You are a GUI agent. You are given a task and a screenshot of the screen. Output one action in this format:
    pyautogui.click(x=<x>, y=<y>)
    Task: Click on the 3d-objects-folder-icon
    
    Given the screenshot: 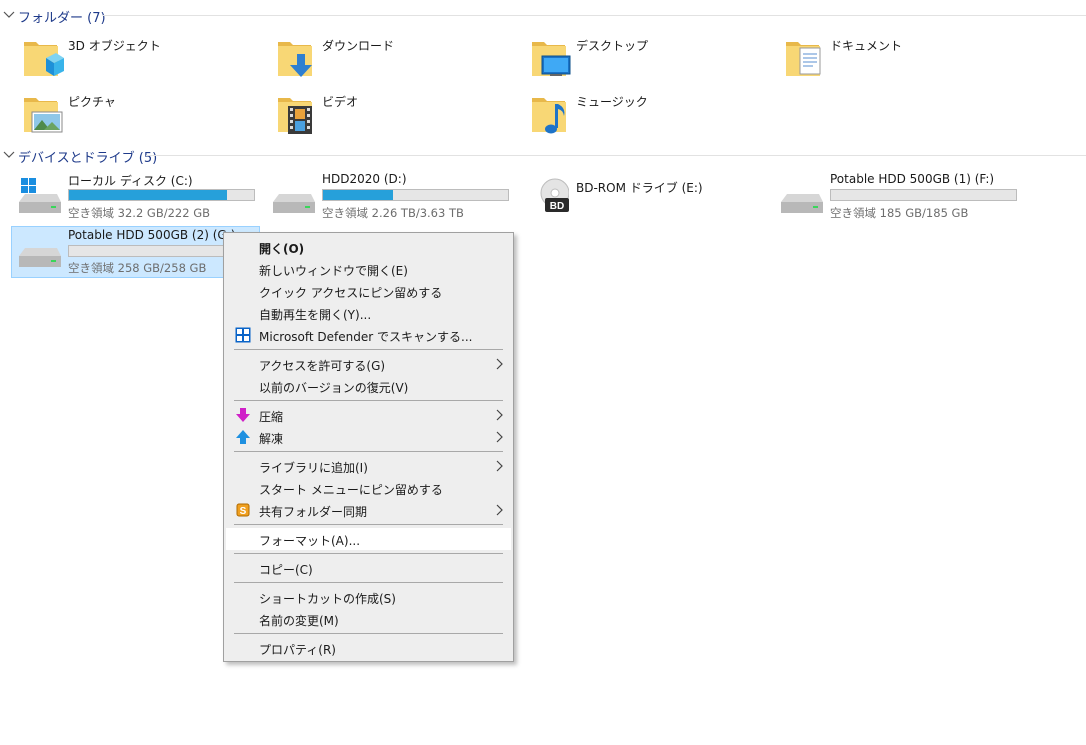 What is the action you would take?
    pyautogui.click(x=44, y=59)
    